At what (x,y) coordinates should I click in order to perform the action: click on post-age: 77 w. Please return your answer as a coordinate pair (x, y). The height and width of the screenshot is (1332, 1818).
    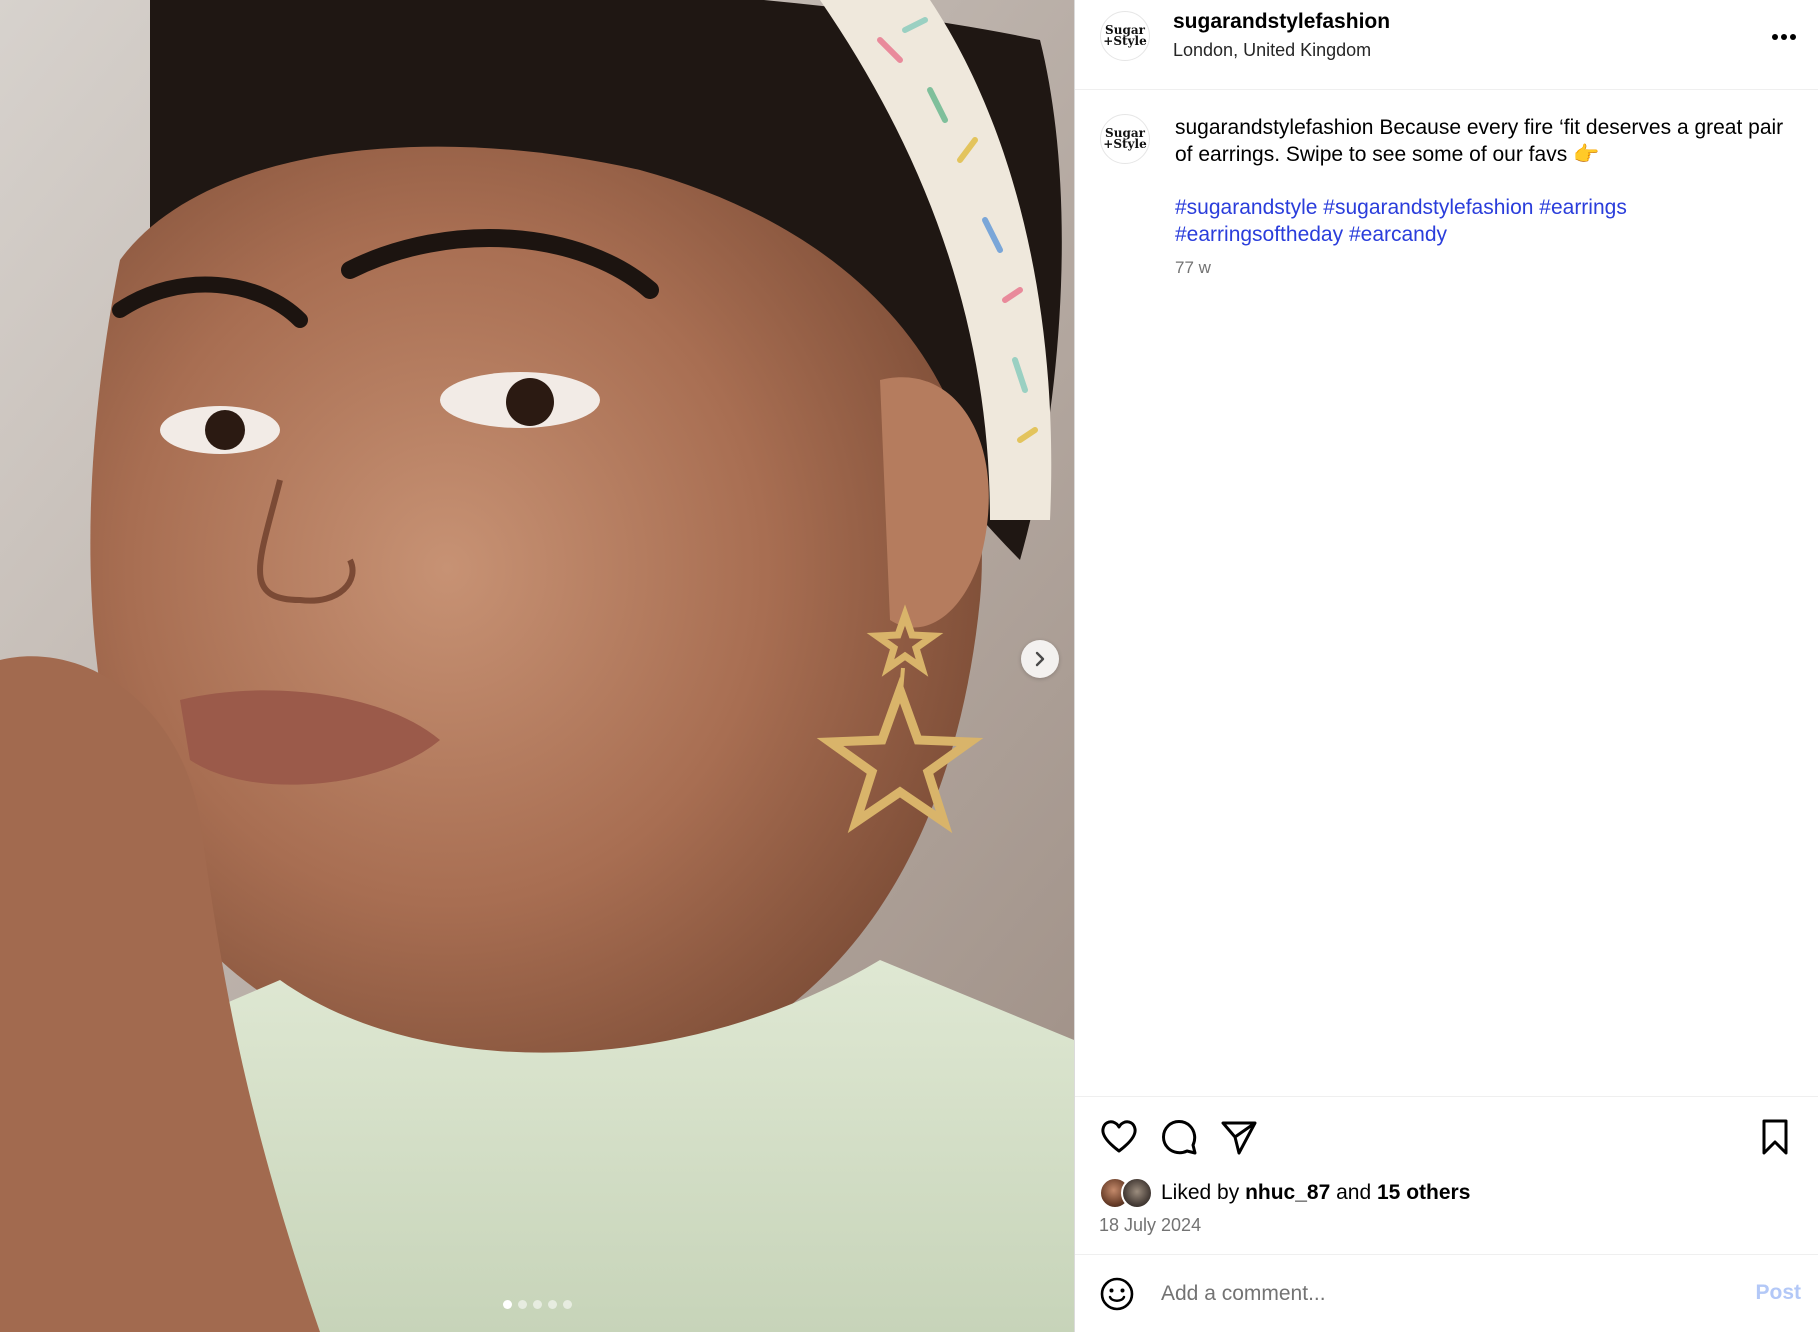
    Looking at the image, I should click on (1193, 268).